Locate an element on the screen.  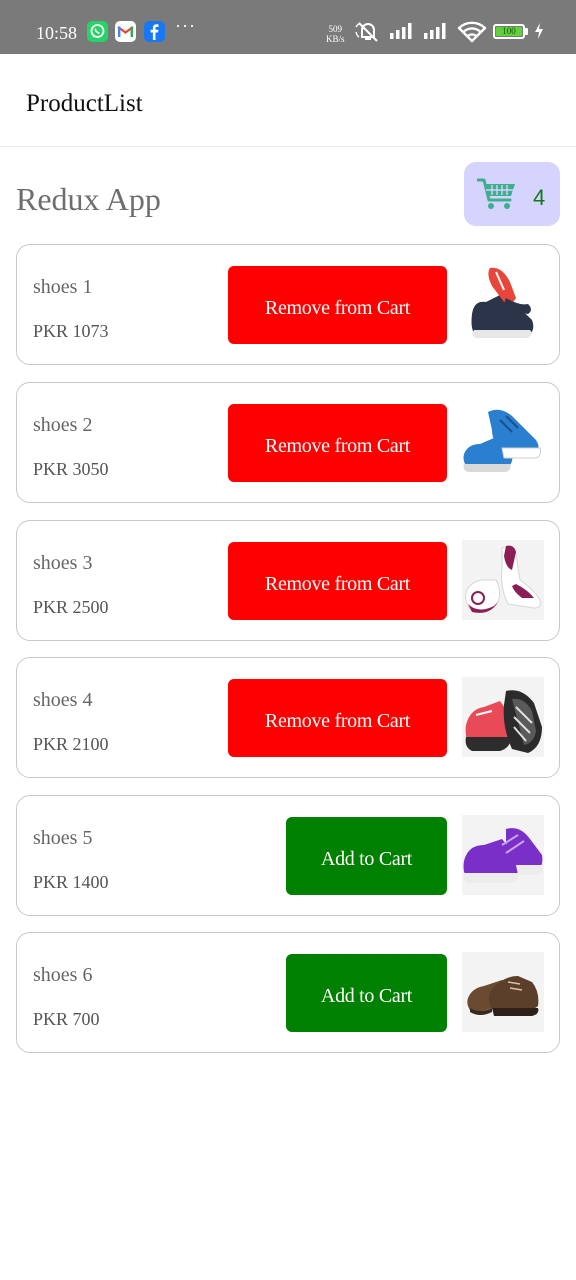
header-title: ProductList is located at coordinates (84, 103).